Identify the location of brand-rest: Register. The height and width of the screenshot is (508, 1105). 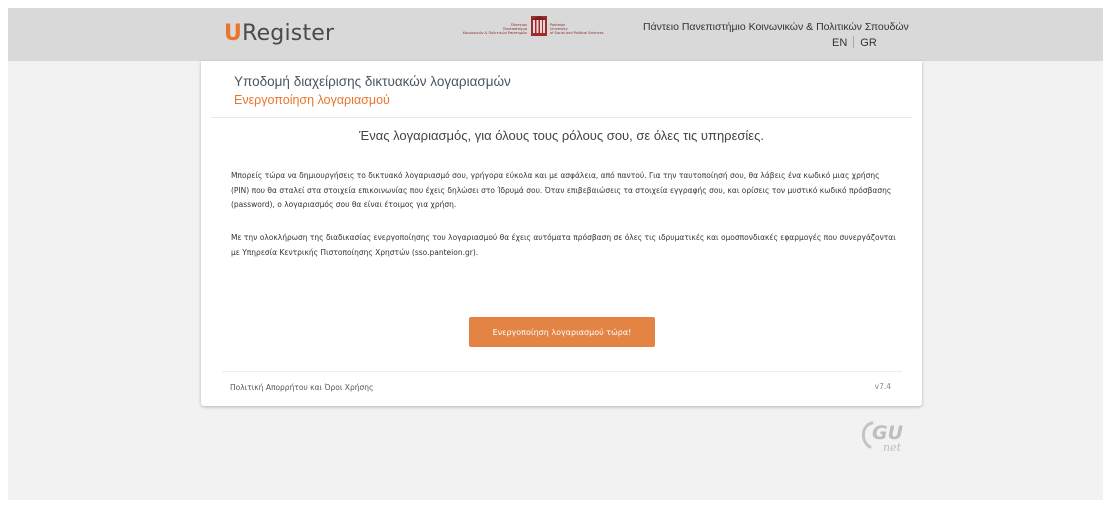
(288, 33).